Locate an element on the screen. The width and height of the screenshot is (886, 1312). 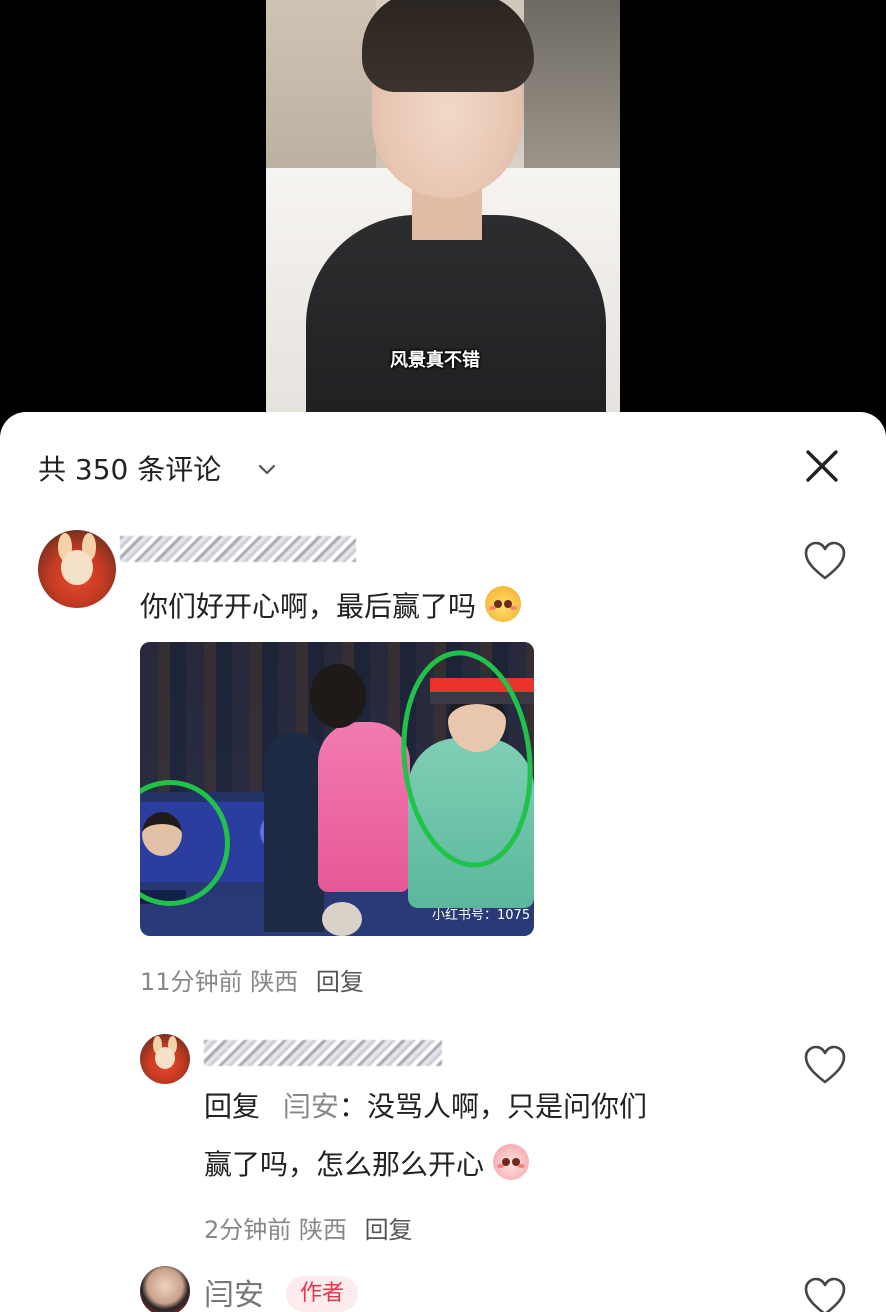
author-reply-item: 闫安 作者 is located at coordinates (443, 1289).